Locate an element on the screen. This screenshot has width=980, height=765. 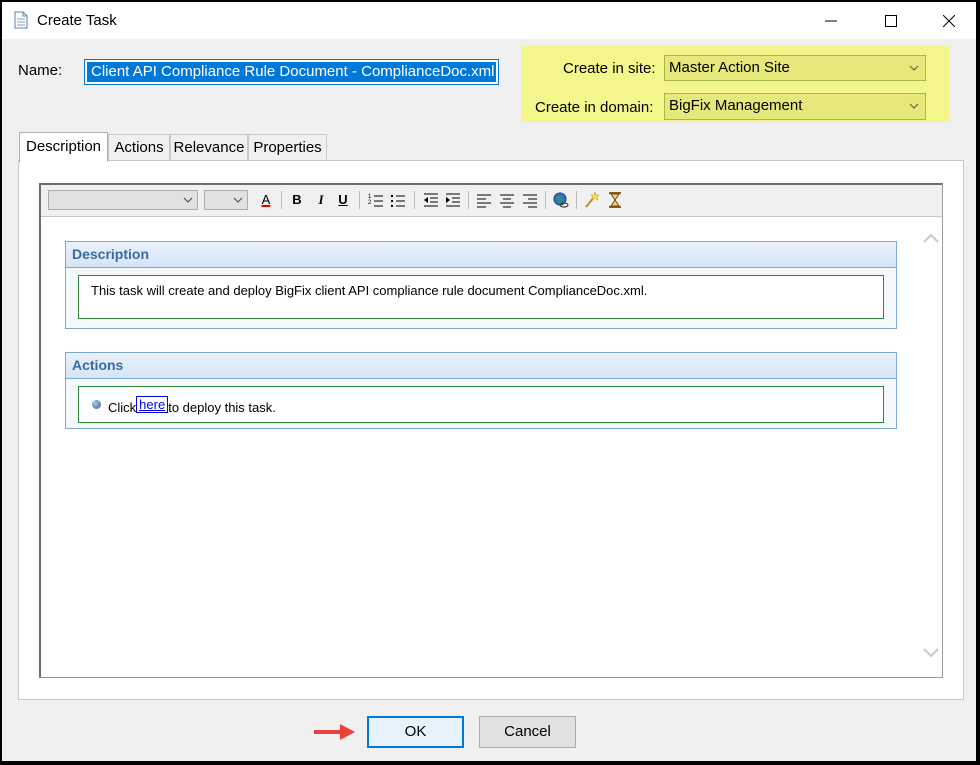
action-line: Click here to deploy this task. is located at coordinates (192, 406).